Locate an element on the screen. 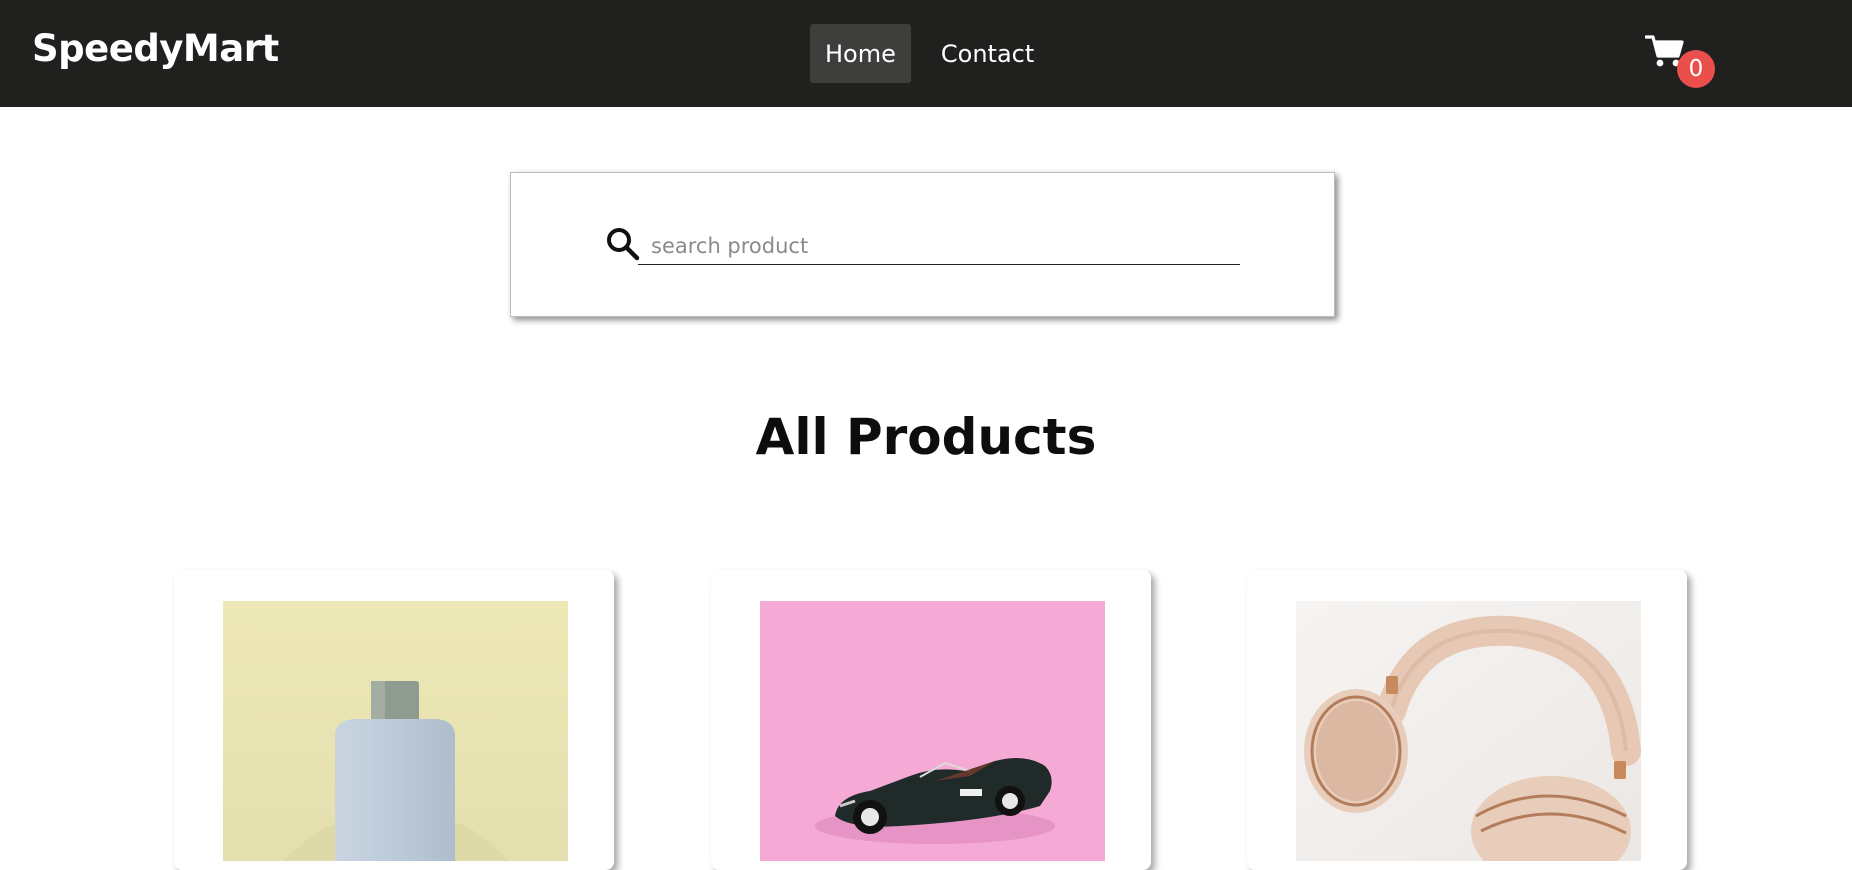  nav-contact: Contact is located at coordinates (987, 53).